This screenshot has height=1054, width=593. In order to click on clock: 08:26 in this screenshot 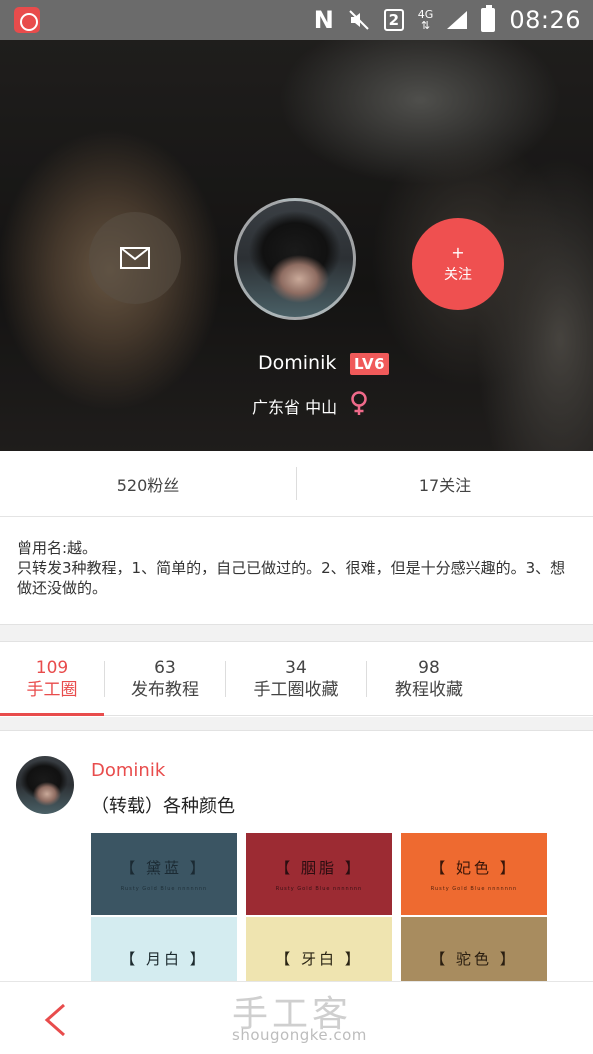, I will do `click(545, 20)`.